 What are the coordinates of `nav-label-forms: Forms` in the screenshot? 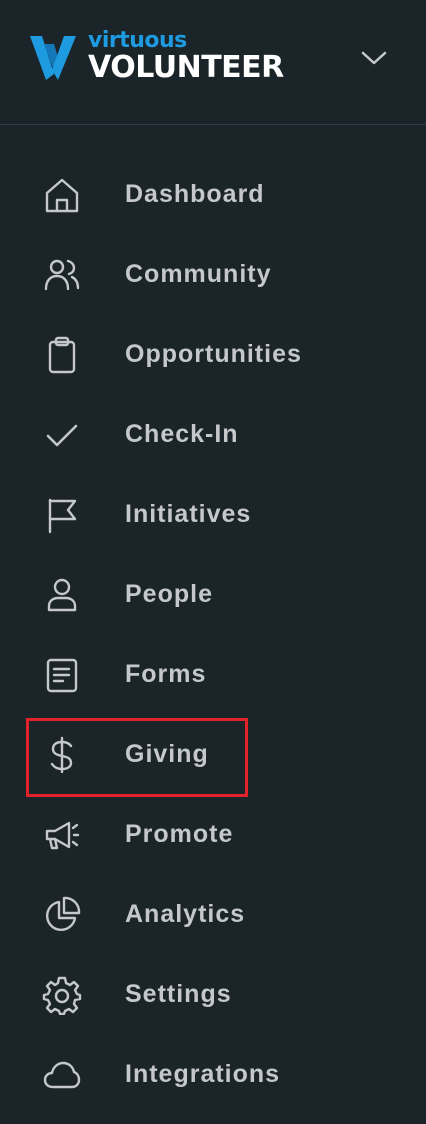 It's located at (166, 674).